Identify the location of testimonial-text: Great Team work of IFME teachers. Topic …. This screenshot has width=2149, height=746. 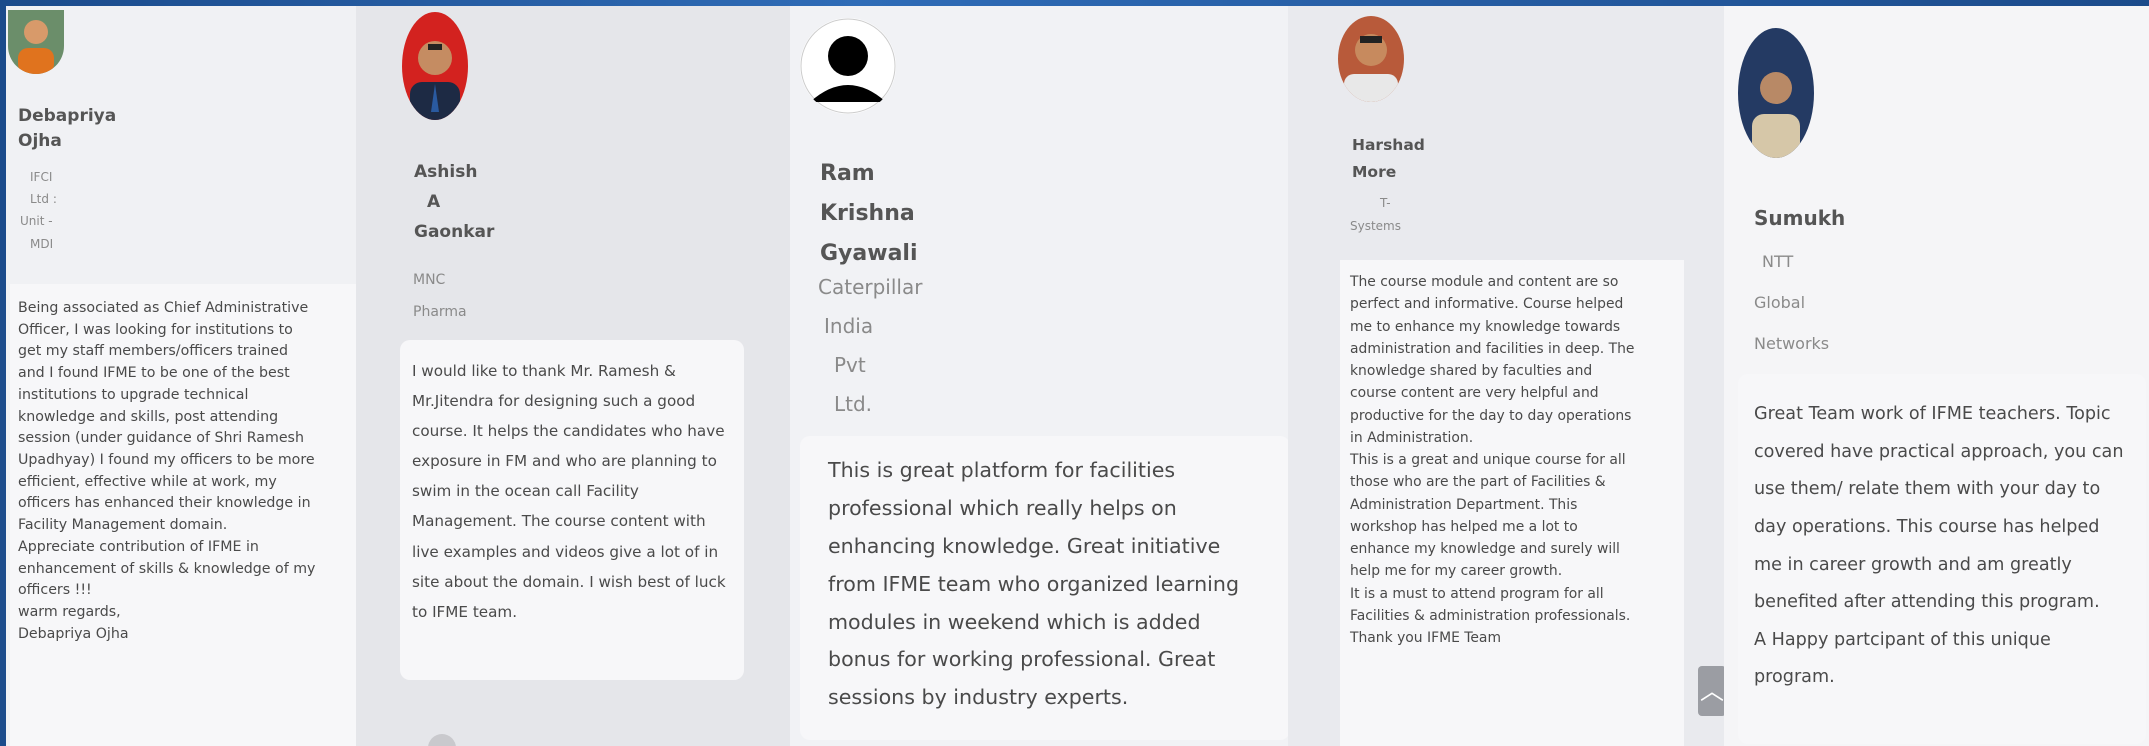
(1942, 559).